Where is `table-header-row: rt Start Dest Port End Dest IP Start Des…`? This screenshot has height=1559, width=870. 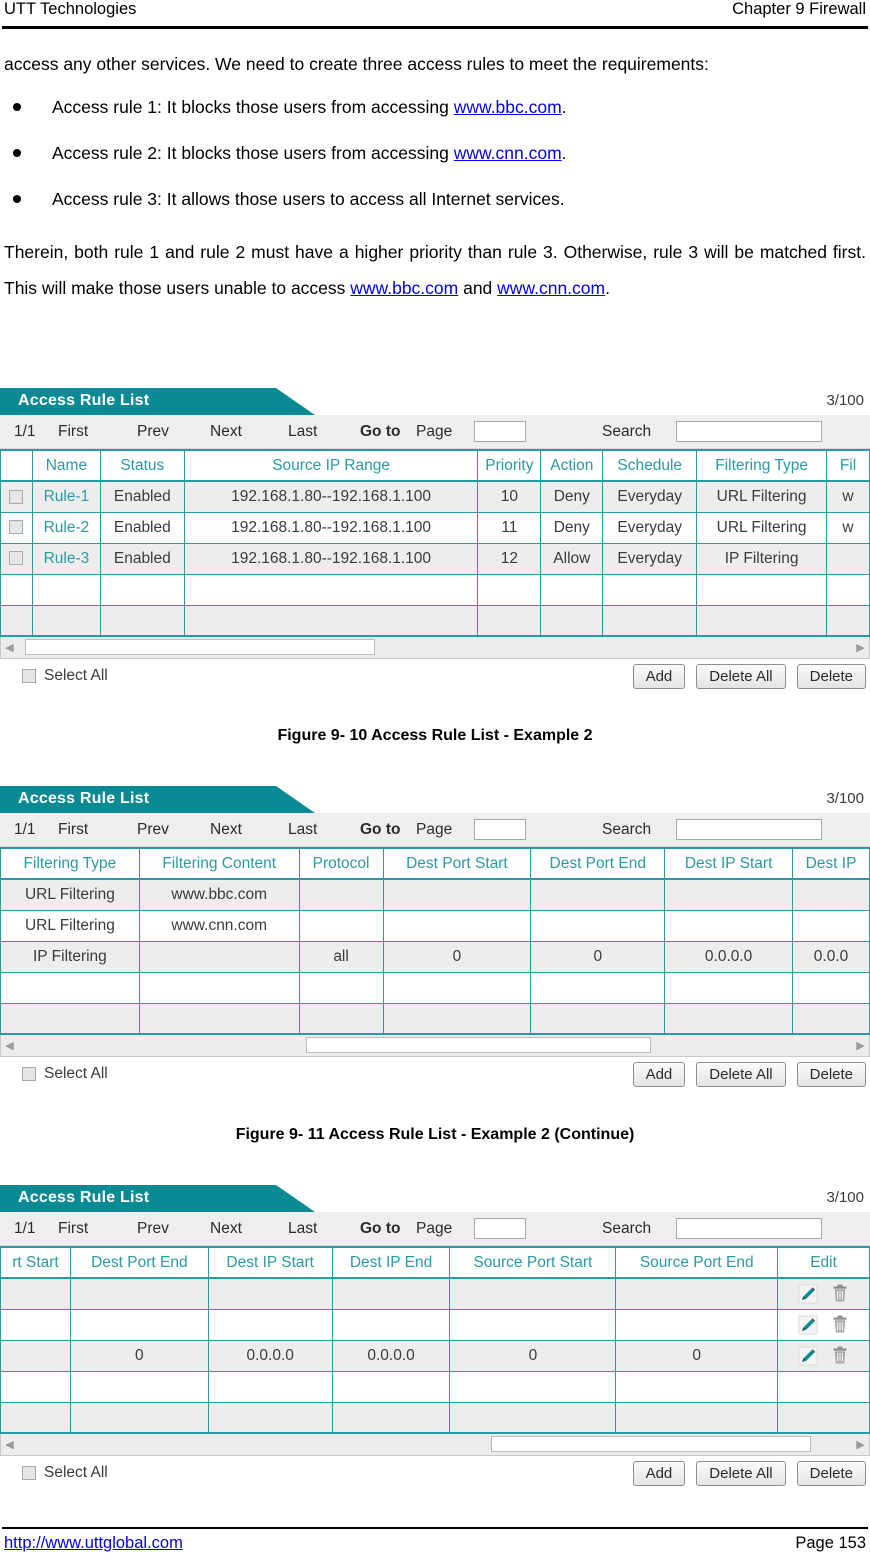
table-header-row: rt Start Dest Port End Dest IP Start Des… is located at coordinates (435, 1263).